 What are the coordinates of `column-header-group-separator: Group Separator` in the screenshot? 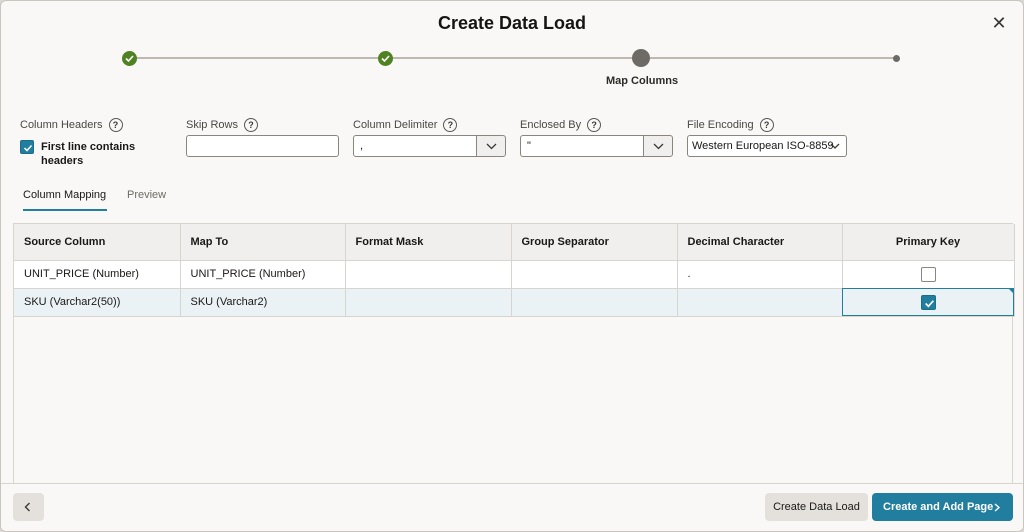 It's located at (594, 242).